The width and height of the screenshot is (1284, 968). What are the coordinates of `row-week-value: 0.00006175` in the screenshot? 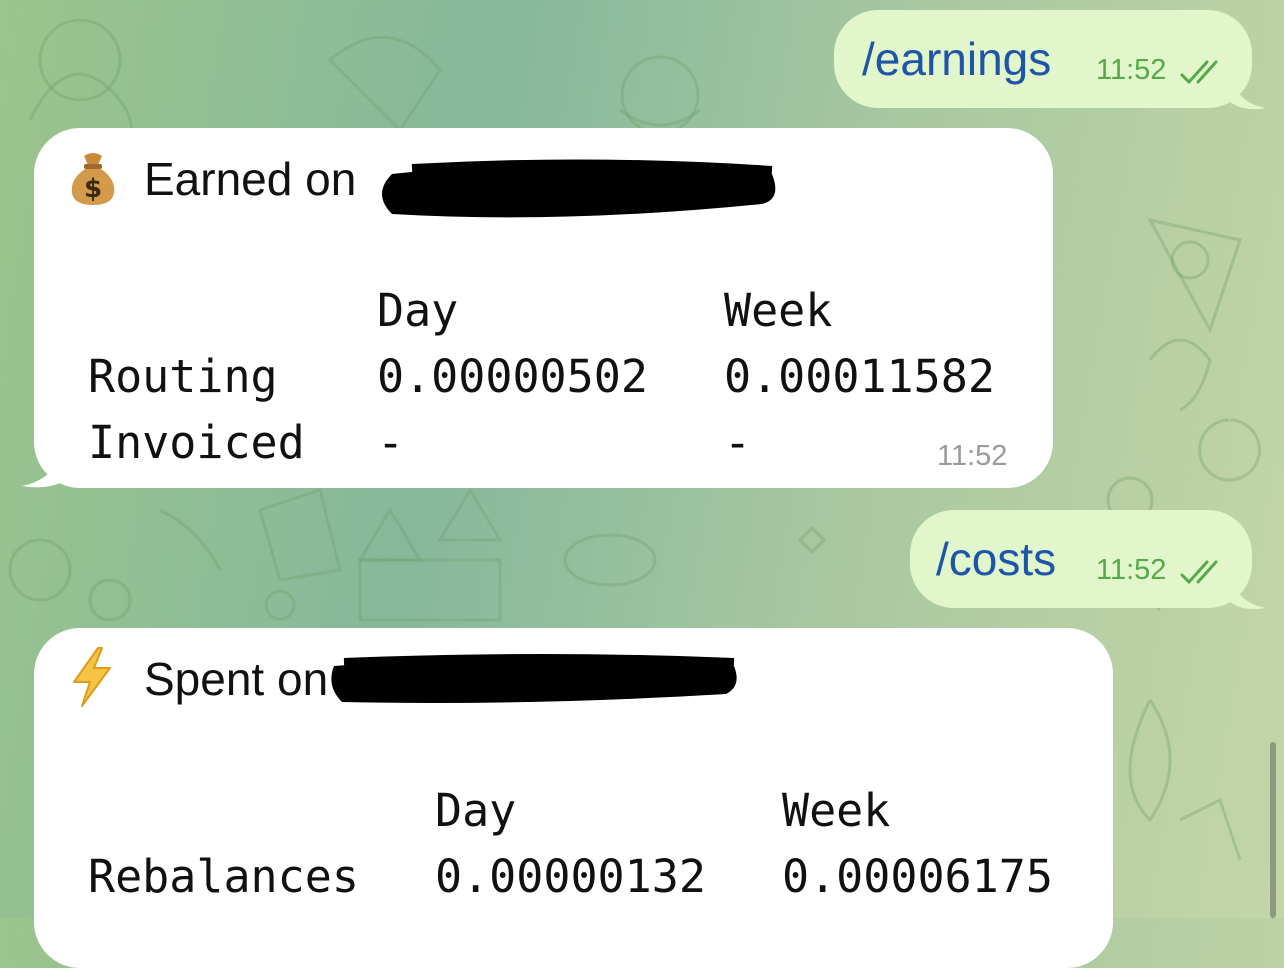 It's located at (917, 876).